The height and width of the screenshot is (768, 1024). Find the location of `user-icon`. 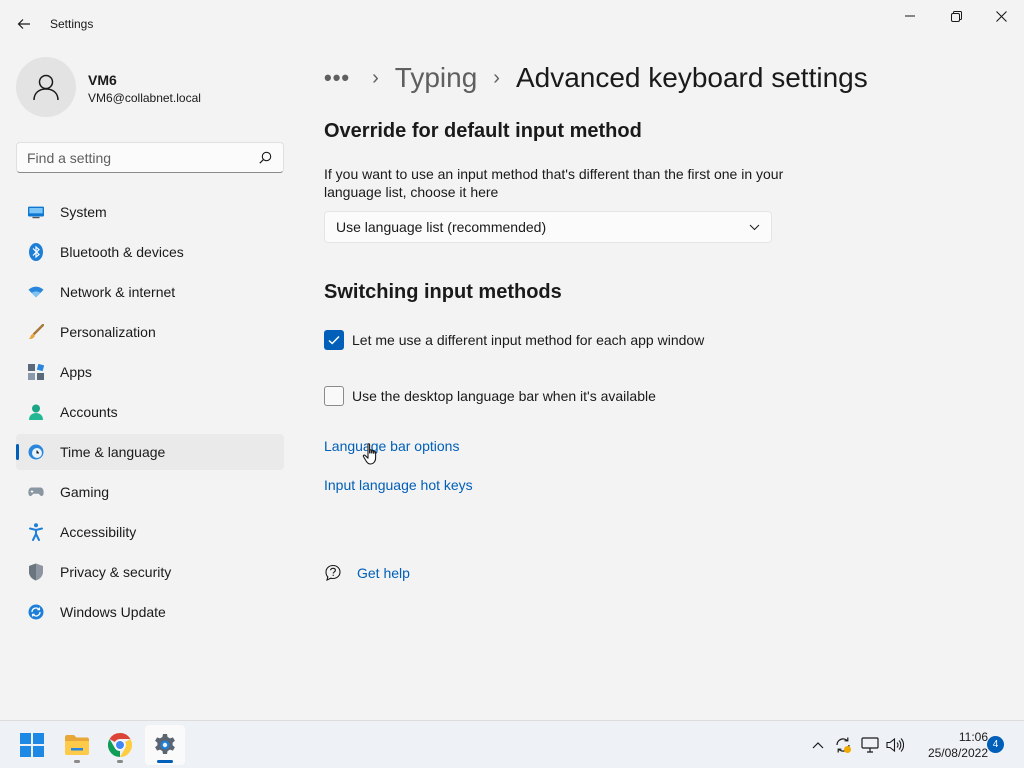

user-icon is located at coordinates (46, 87).